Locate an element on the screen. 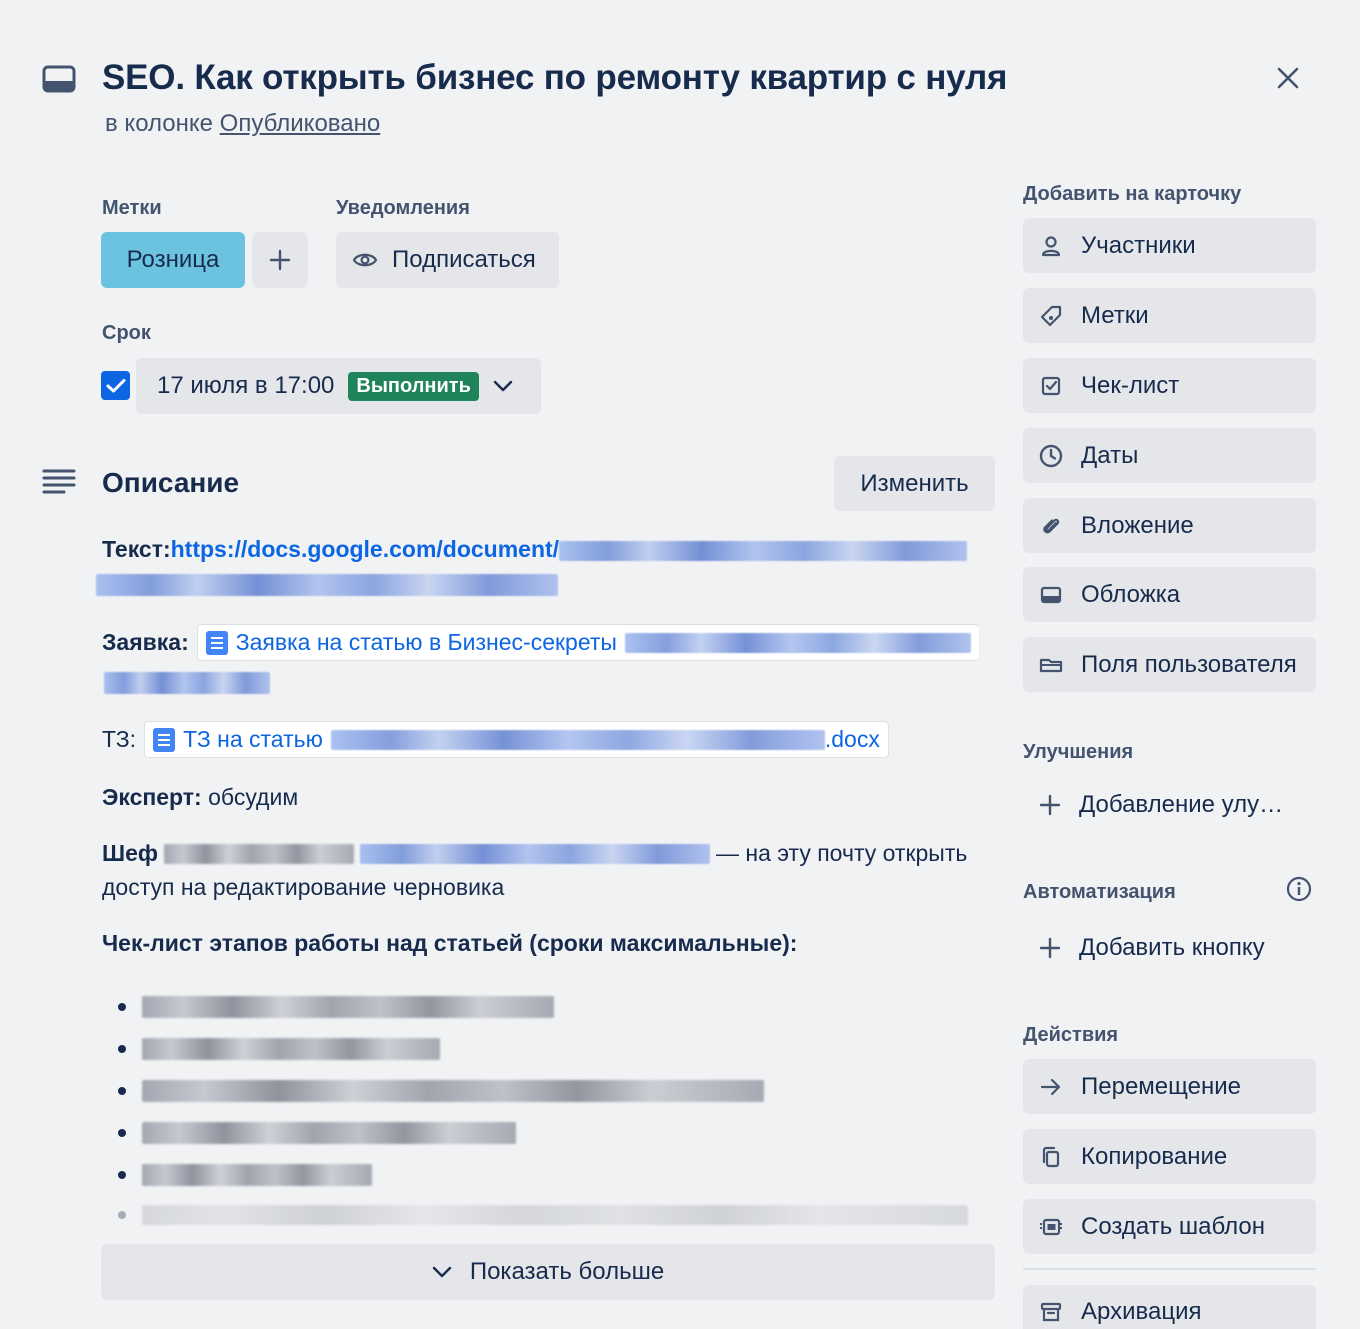  add-button-label: Добавить кнопку is located at coordinates (1172, 947).